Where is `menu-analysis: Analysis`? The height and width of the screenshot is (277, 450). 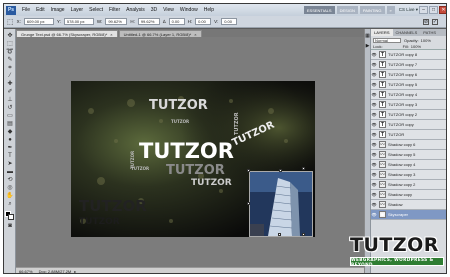
menu-analysis: Analysis is located at coordinates (135, 10).